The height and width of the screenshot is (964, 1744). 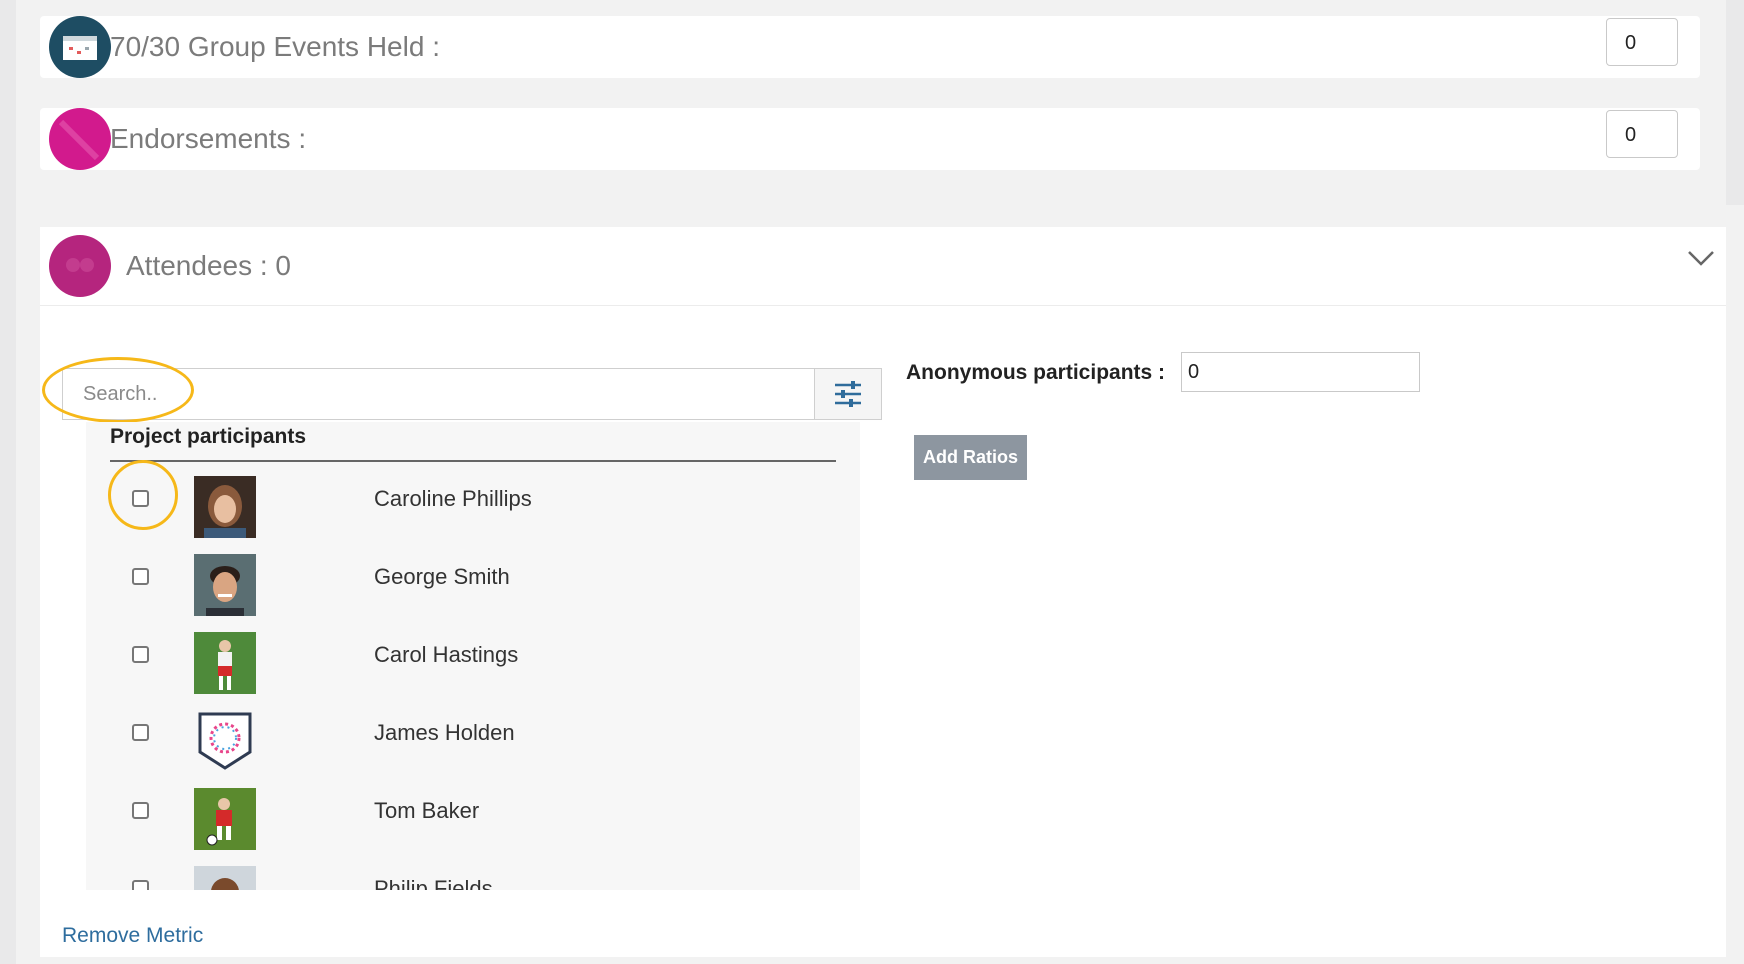 I want to click on list-header: Project participants, so click(x=473, y=442).